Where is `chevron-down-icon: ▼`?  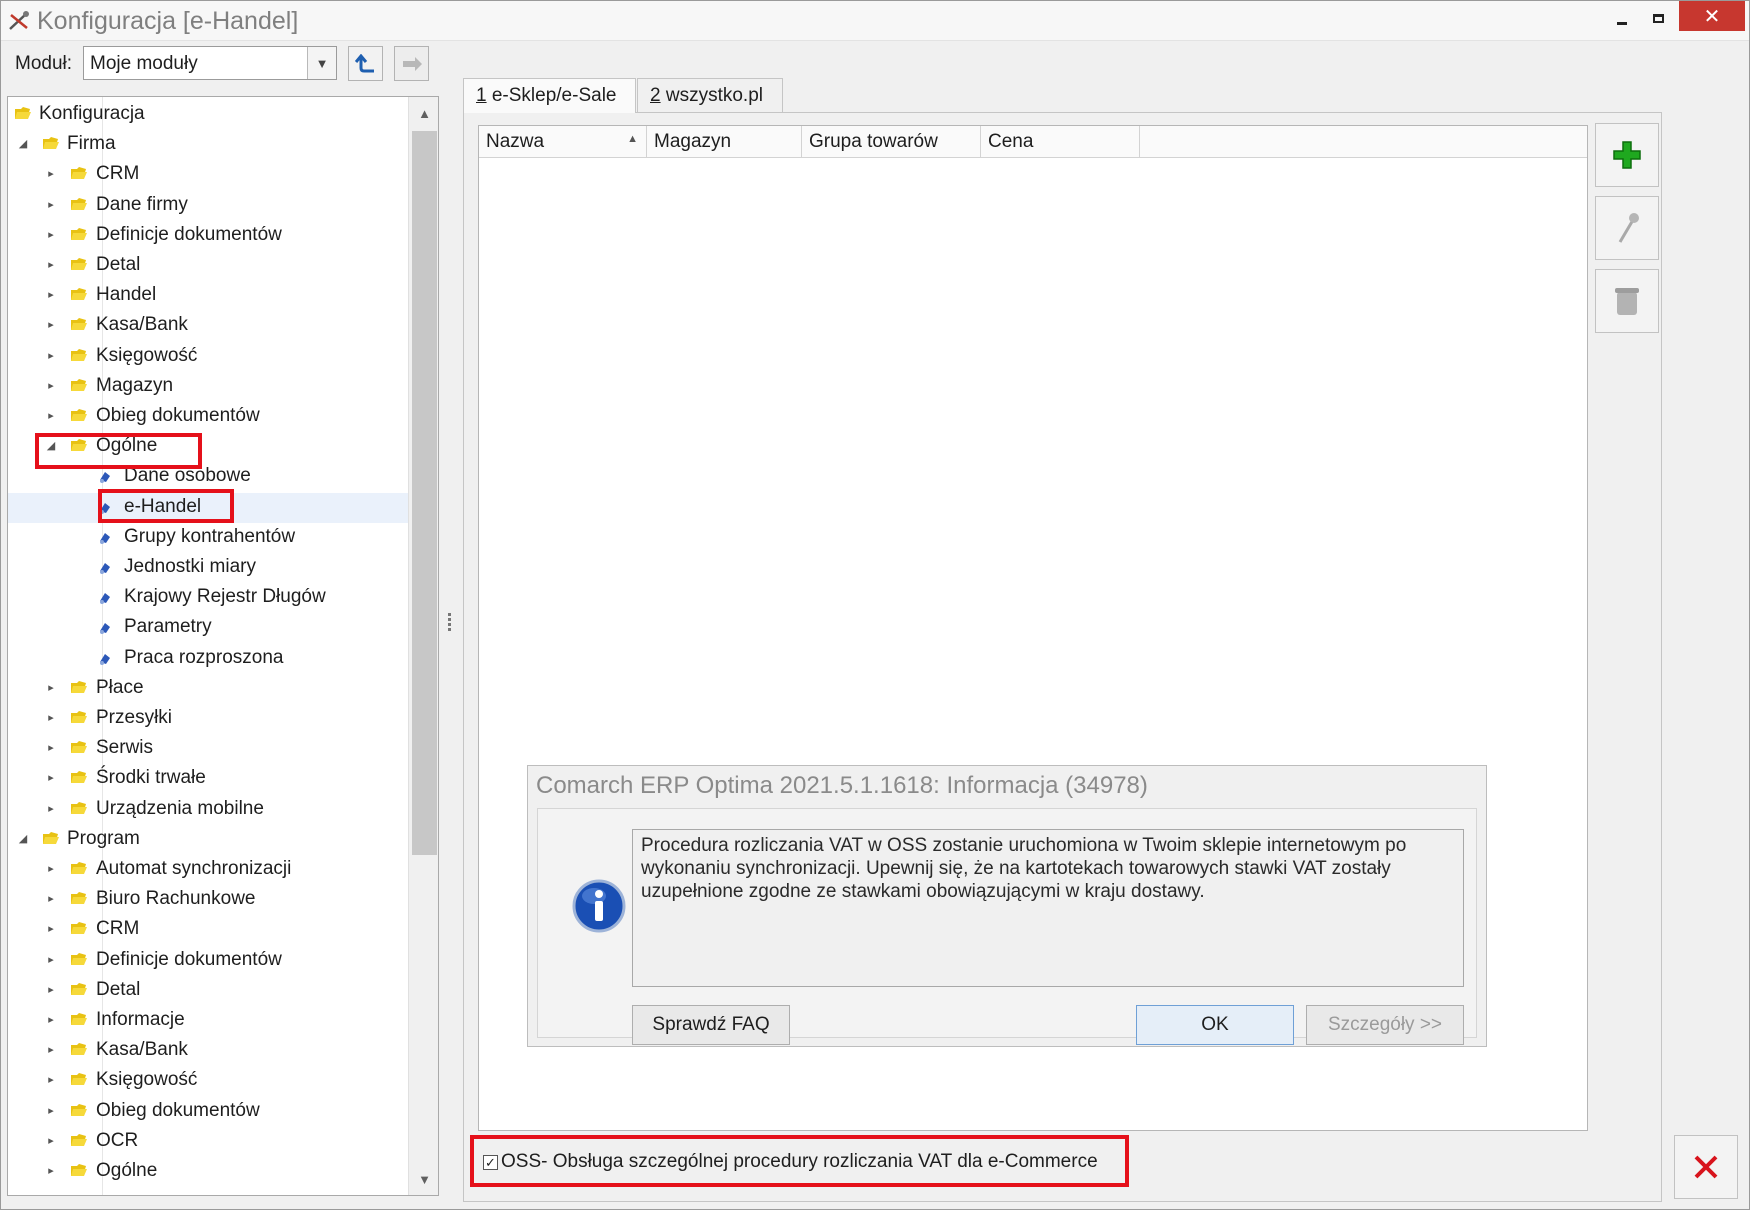 chevron-down-icon: ▼ is located at coordinates (321, 63).